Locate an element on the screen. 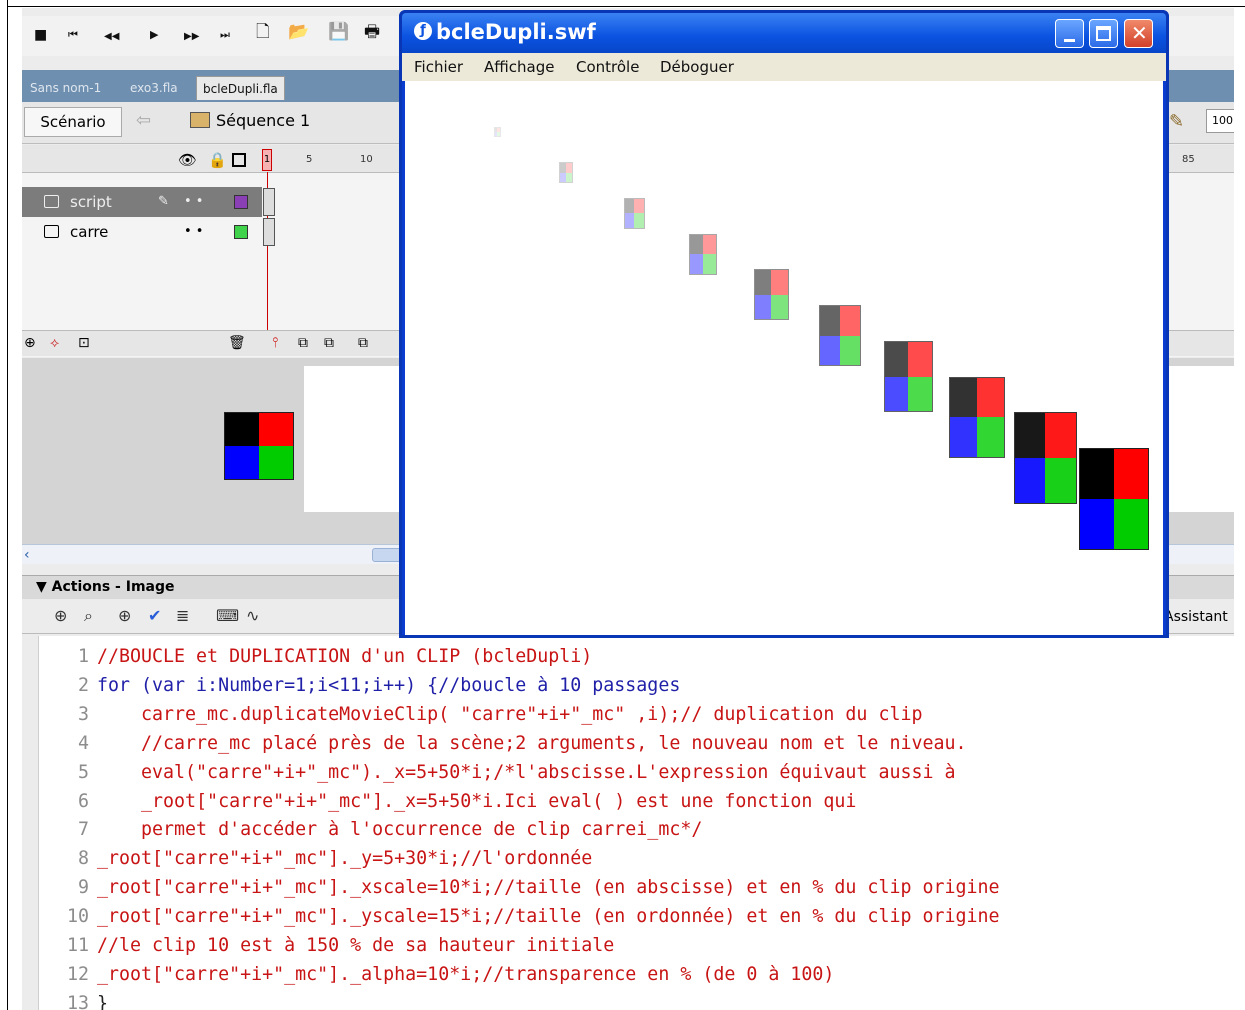 This screenshot has height=1010, width=1245. layer-name: carre is located at coordinates (89, 232).